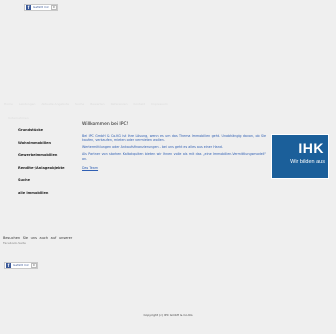 This screenshot has height=334, width=336. What do you see at coordinates (40, 180) in the screenshot?
I see `sidebar-item-suche: Suche` at bounding box center [40, 180].